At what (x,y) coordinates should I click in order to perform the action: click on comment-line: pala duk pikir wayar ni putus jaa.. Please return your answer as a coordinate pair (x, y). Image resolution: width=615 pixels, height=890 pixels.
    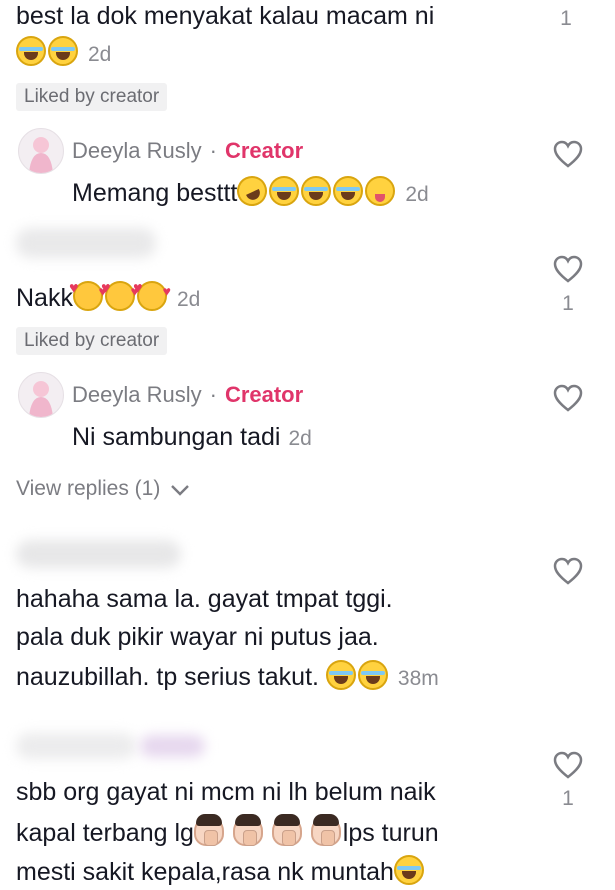
    Looking at the image, I should click on (197, 637).